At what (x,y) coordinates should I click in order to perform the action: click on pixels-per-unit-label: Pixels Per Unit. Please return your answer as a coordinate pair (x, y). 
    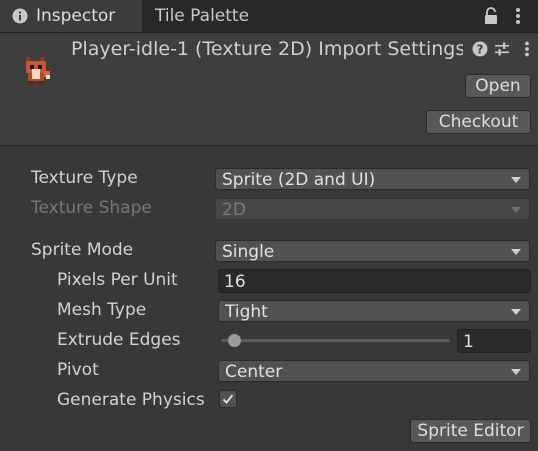
    Looking at the image, I should click on (117, 280).